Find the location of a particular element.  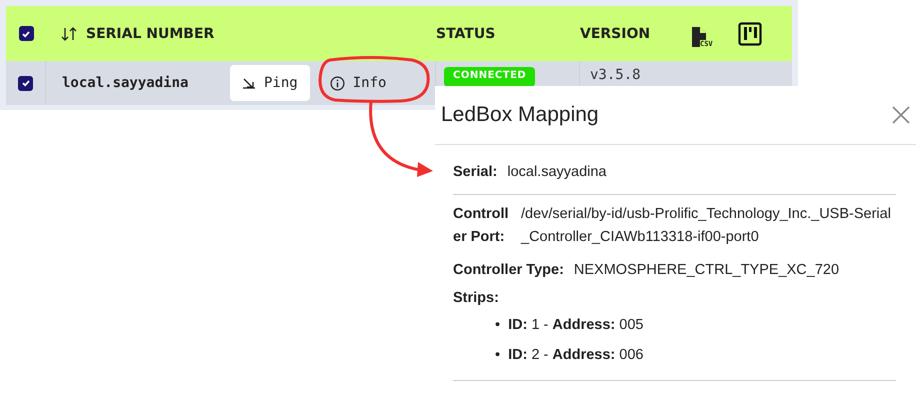

close-icon is located at coordinates (901, 115).